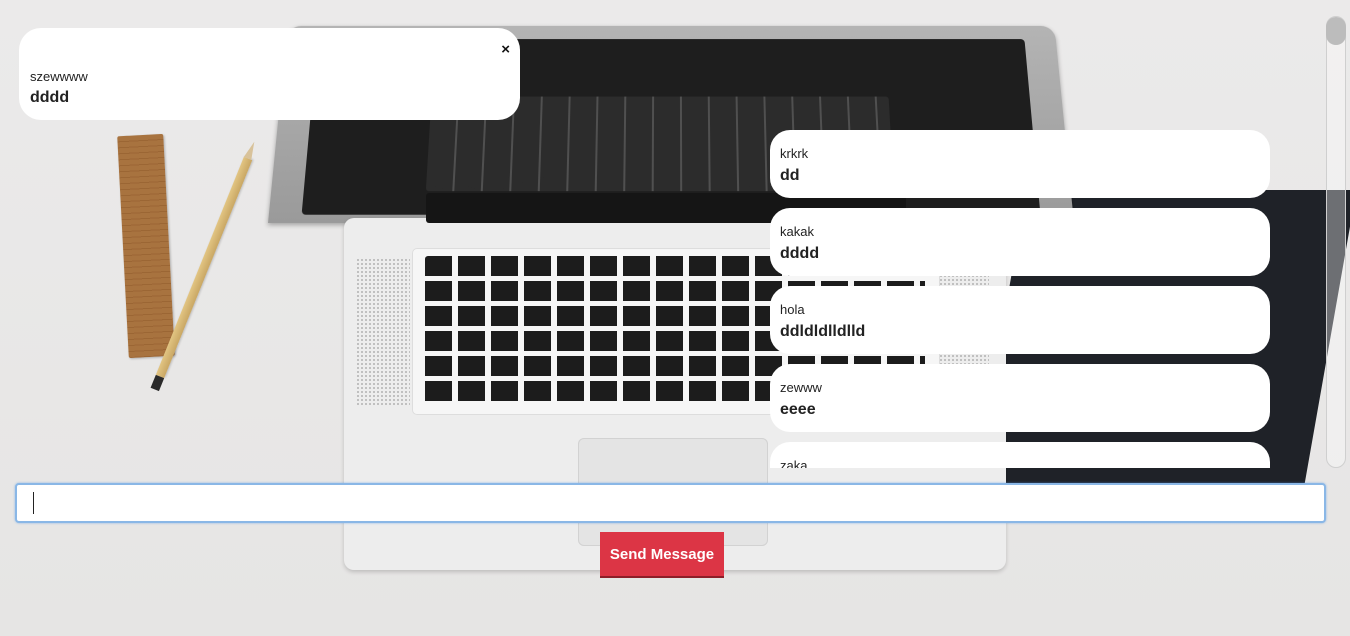  Describe the element at coordinates (1336, 242) in the screenshot. I see `scrollbar-track` at that location.